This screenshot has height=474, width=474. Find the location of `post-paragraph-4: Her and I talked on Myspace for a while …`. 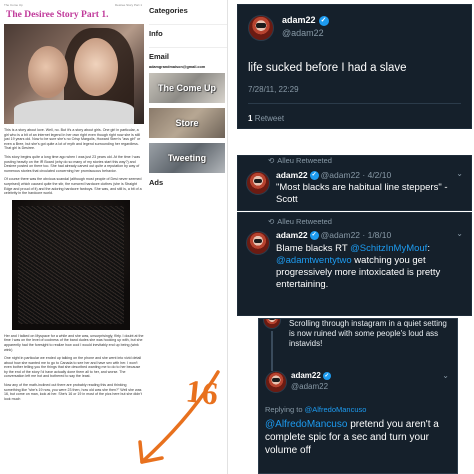

post-paragraph-4: Her and I talked on Myspace for a while … is located at coordinates (74, 342).